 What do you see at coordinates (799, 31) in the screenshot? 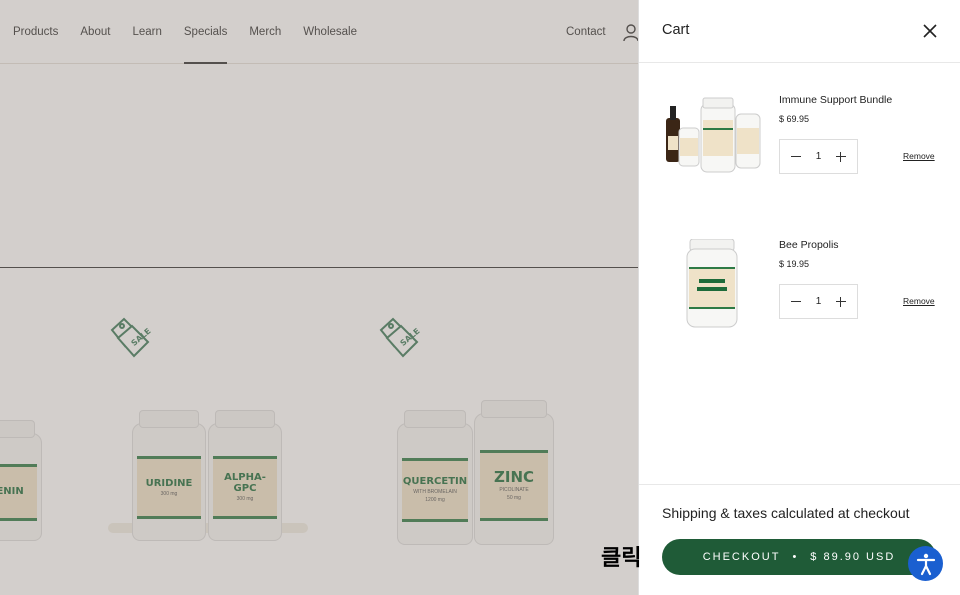
I see `cart-header: Cart` at bounding box center [799, 31].